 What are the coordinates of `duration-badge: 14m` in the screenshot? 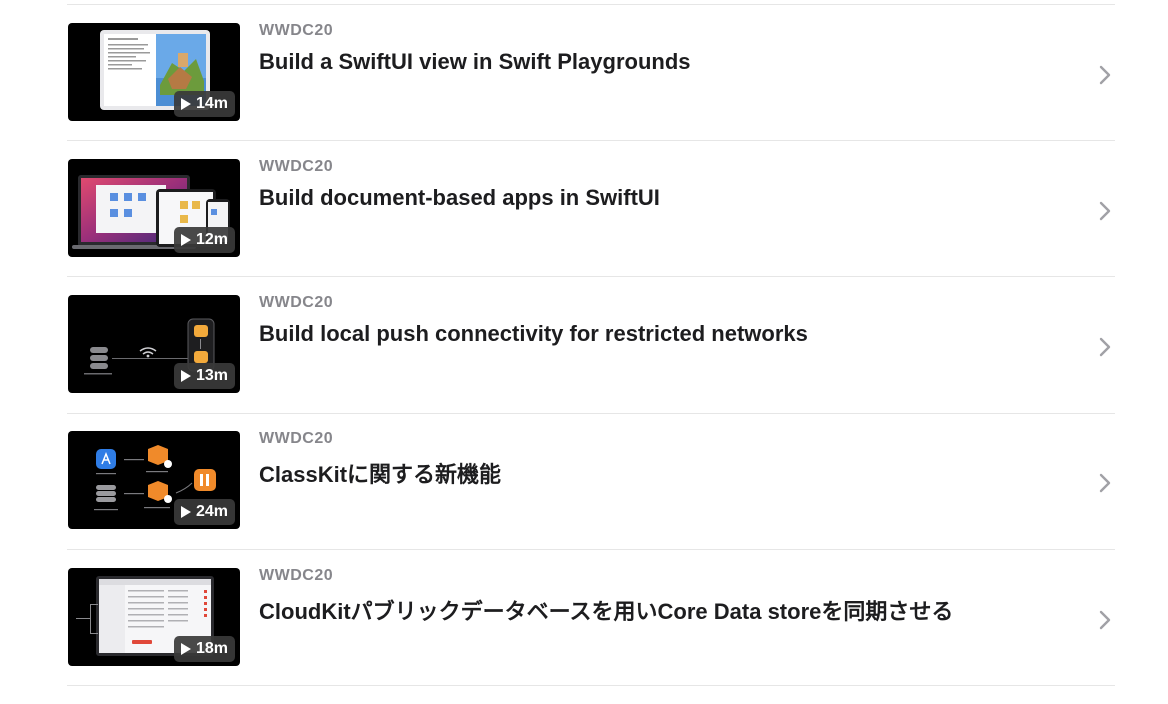 It's located at (204, 104).